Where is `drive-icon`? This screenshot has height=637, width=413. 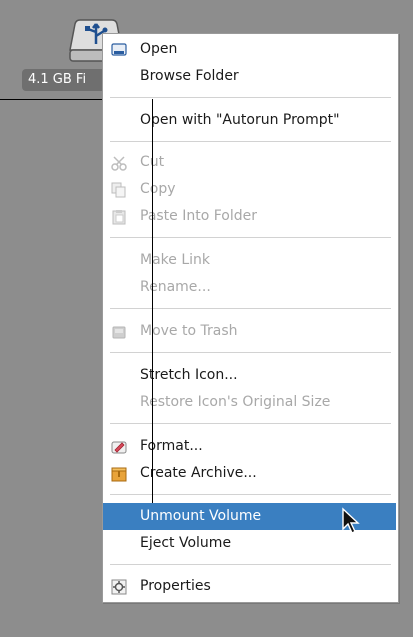
drive-icon is located at coordinates (119, 49).